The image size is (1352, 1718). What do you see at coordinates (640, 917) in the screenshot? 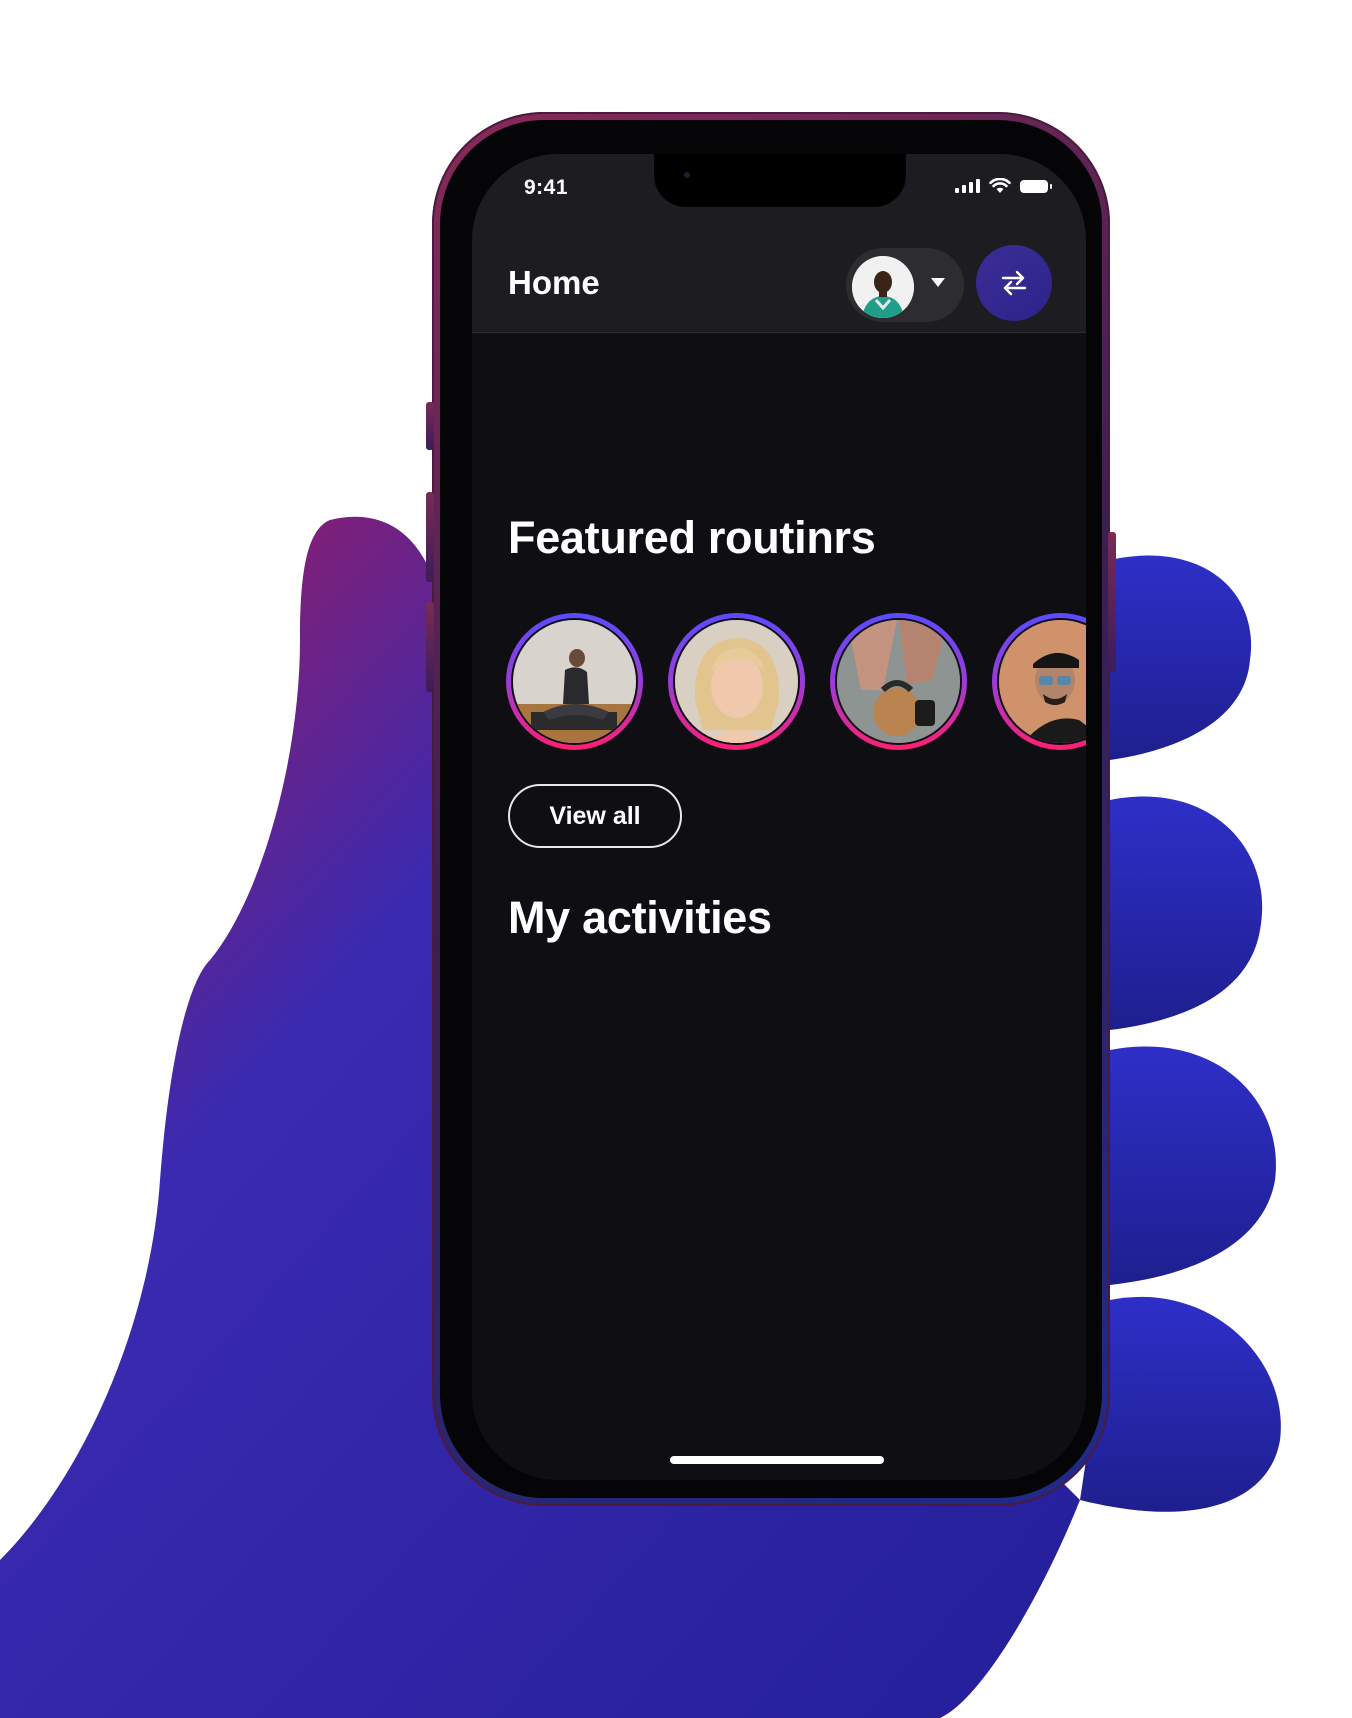
I see `my-activities-title: My activities` at bounding box center [640, 917].